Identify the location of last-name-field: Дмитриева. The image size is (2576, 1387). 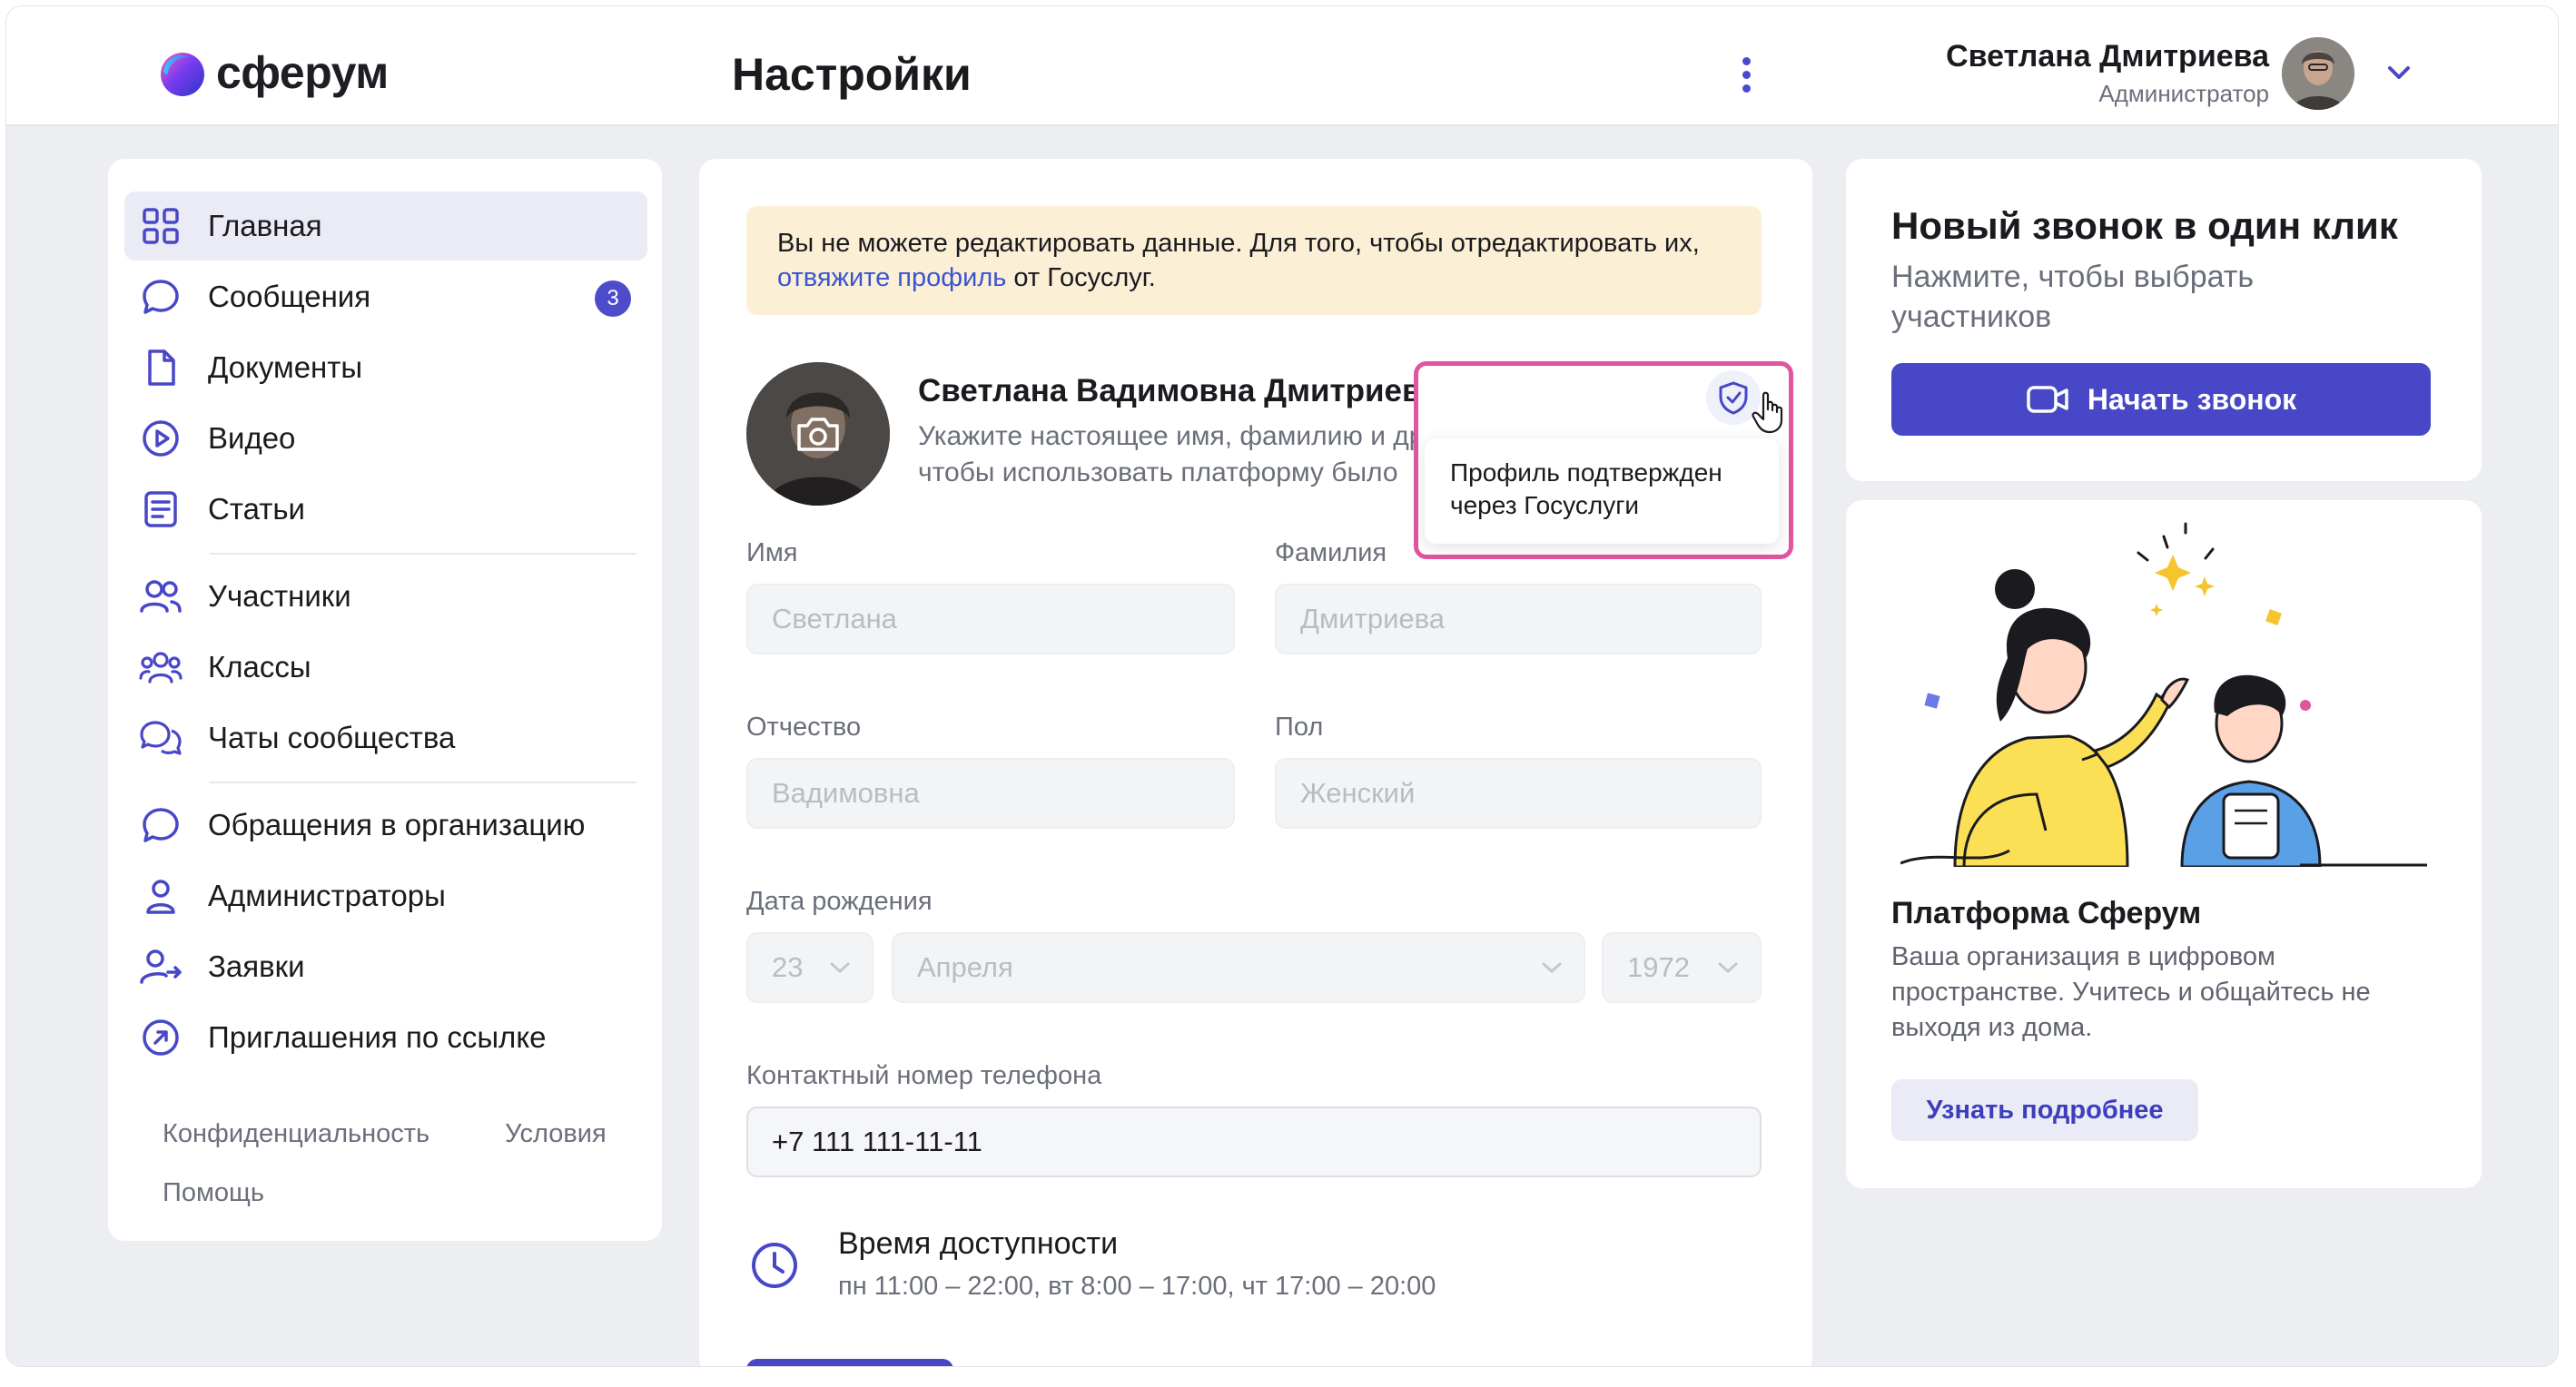
(1518, 619).